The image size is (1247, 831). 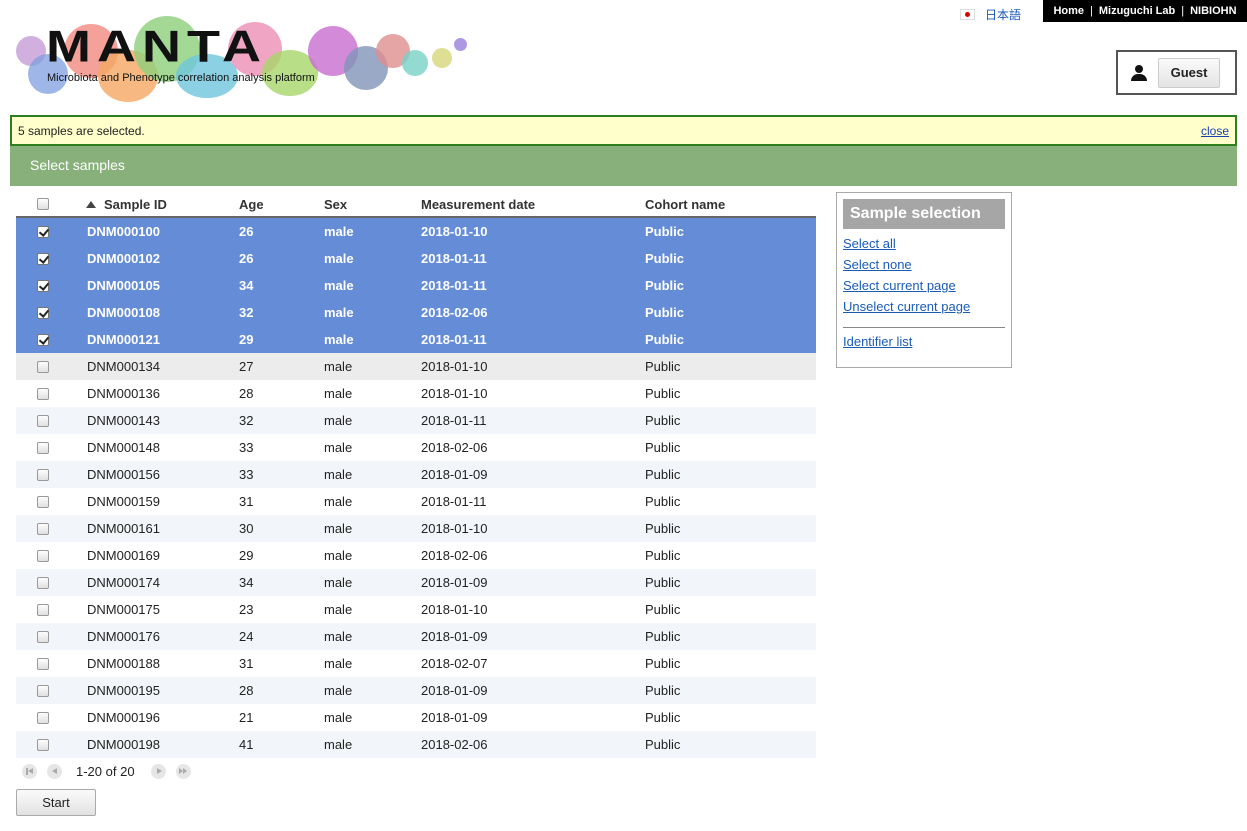 I want to click on select-none-link: Select none, so click(x=924, y=264).